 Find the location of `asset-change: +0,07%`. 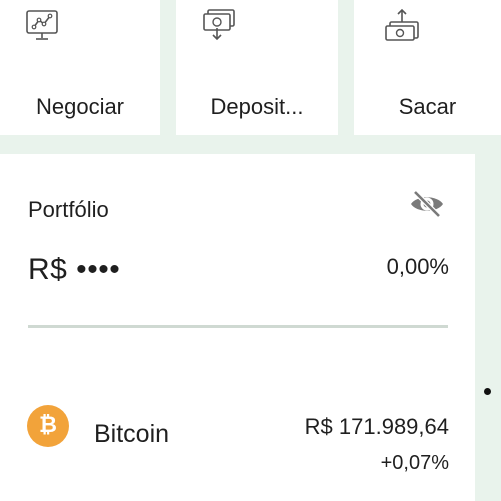

asset-change: +0,07% is located at coordinates (414, 463).